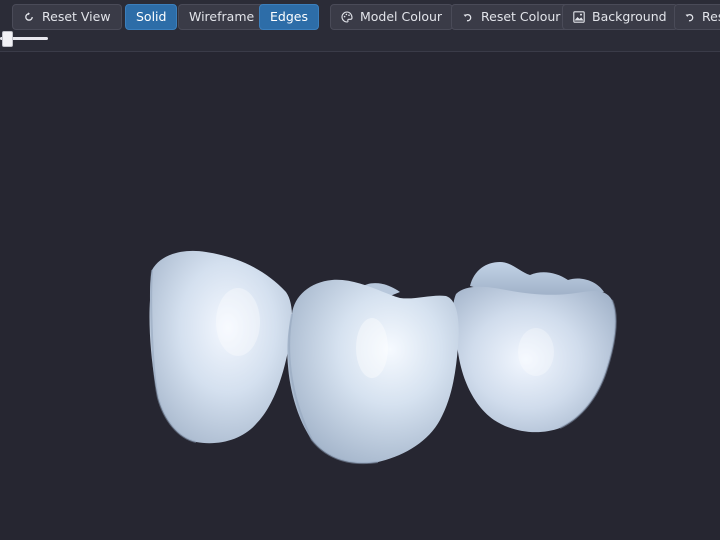  I want to click on slider-thumb, so click(7, 39).